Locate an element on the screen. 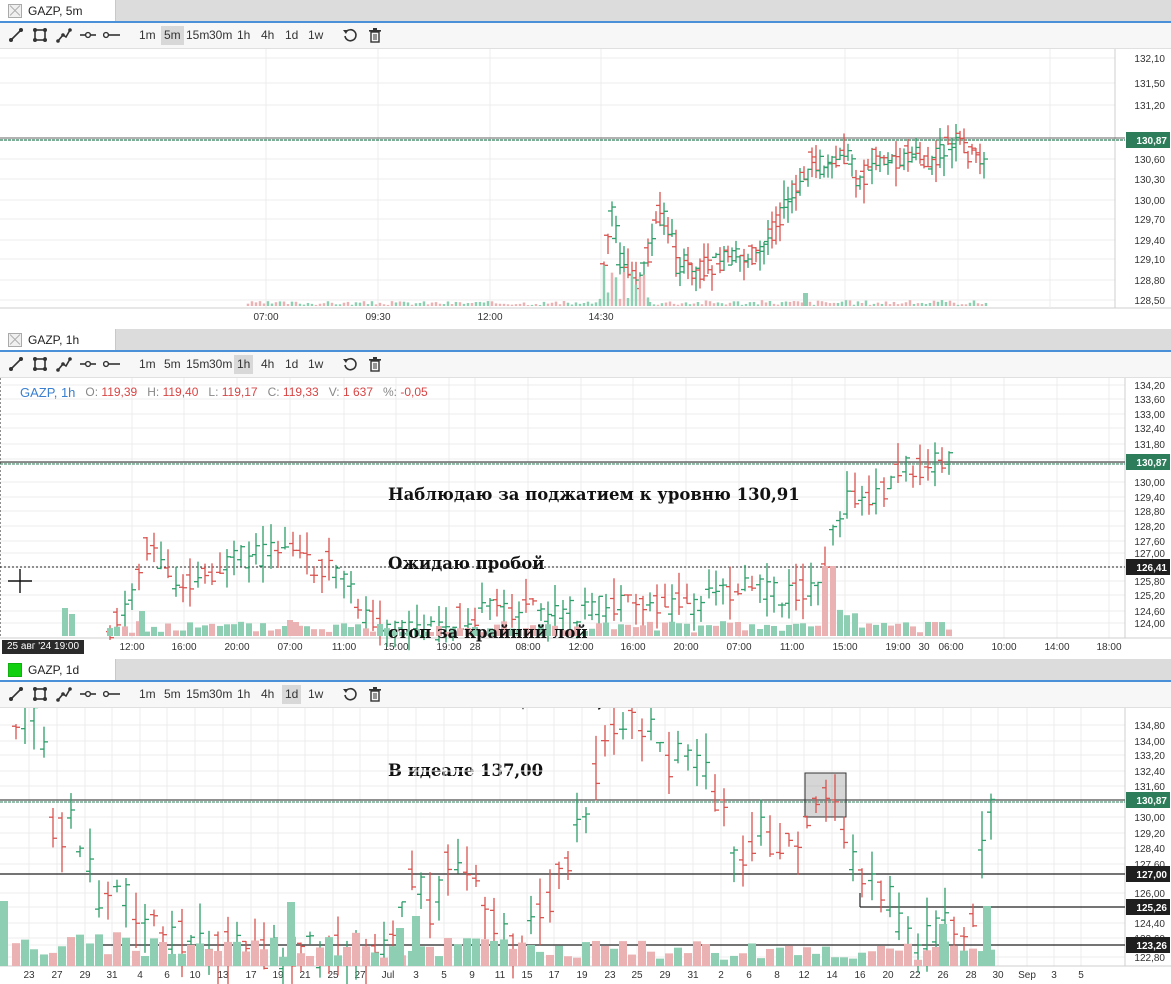 The width and height of the screenshot is (1171, 984). price-tick-label: 124,00 is located at coordinates (1149, 624).